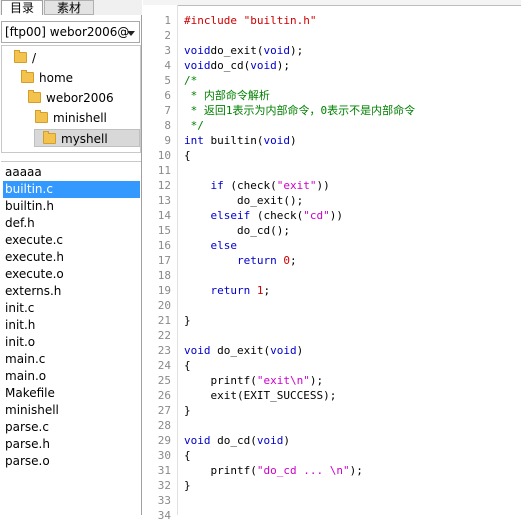 The height and width of the screenshot is (523, 521). I want to click on server-select: [ftp00] webor2006@, so click(70, 32).